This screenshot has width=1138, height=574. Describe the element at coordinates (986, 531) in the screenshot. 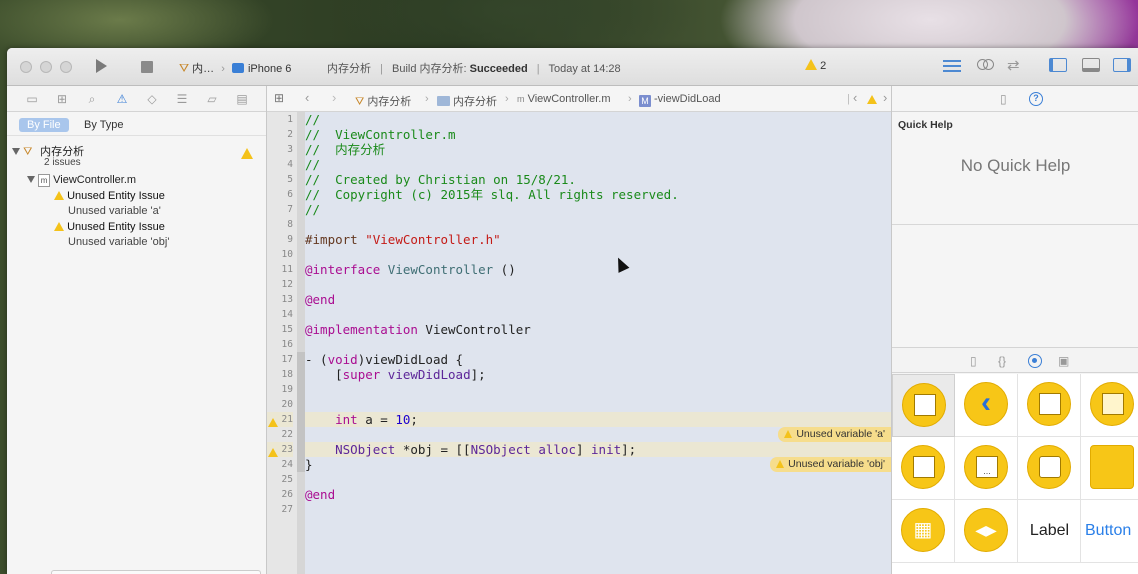

I see `media-player-item: ◀▶` at that location.